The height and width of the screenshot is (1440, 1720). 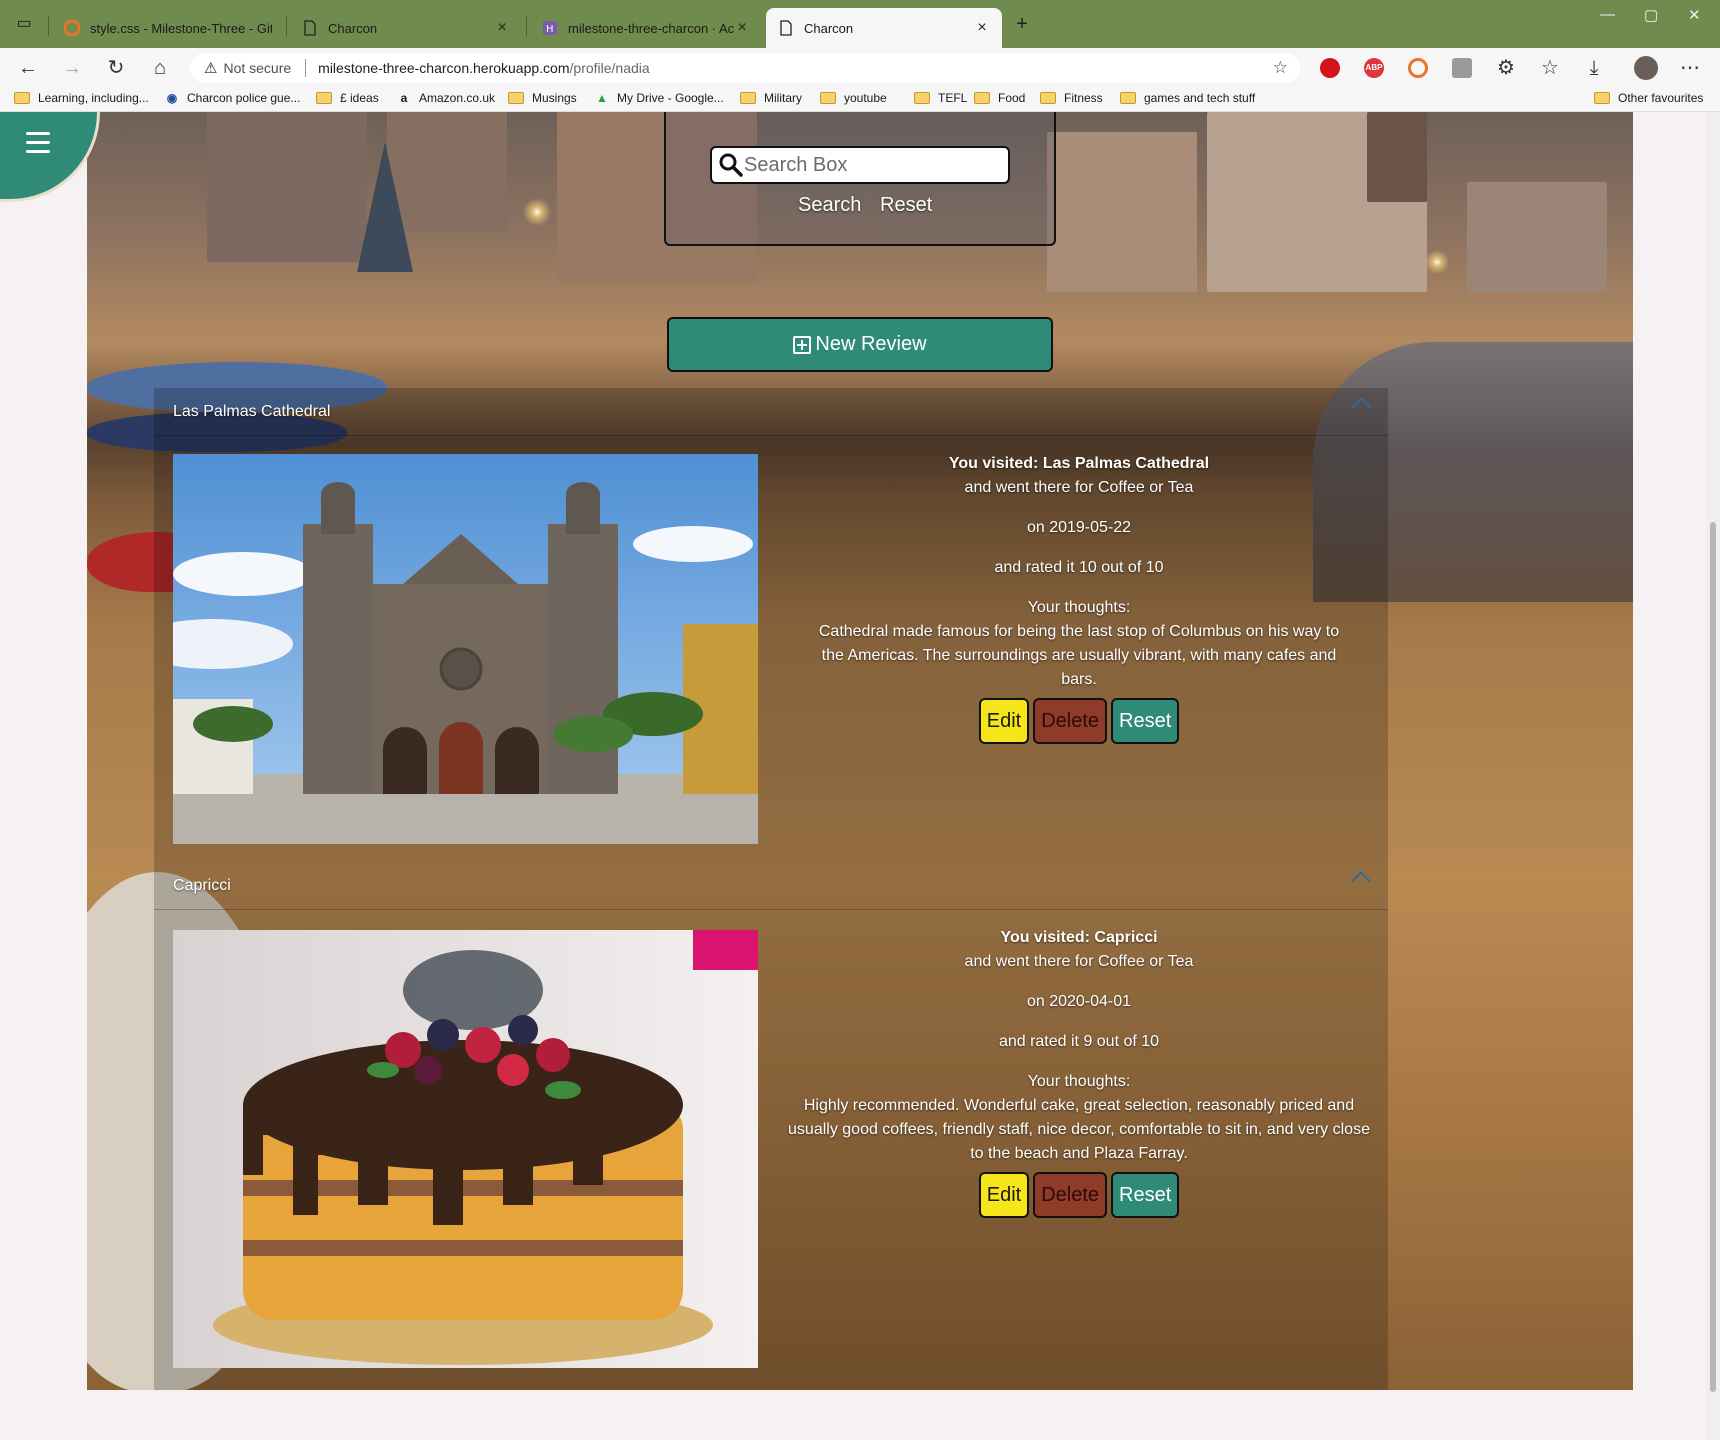 What do you see at coordinates (906, 205) in the screenshot?
I see `reset-search-button: Reset` at bounding box center [906, 205].